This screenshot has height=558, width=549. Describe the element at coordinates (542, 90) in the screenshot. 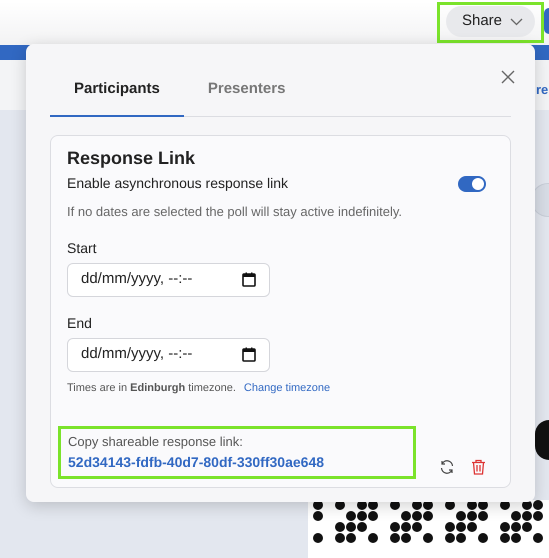

I see `link-text: re` at that location.